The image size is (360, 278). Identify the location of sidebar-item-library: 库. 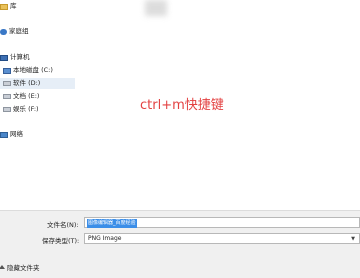
(8, 6).